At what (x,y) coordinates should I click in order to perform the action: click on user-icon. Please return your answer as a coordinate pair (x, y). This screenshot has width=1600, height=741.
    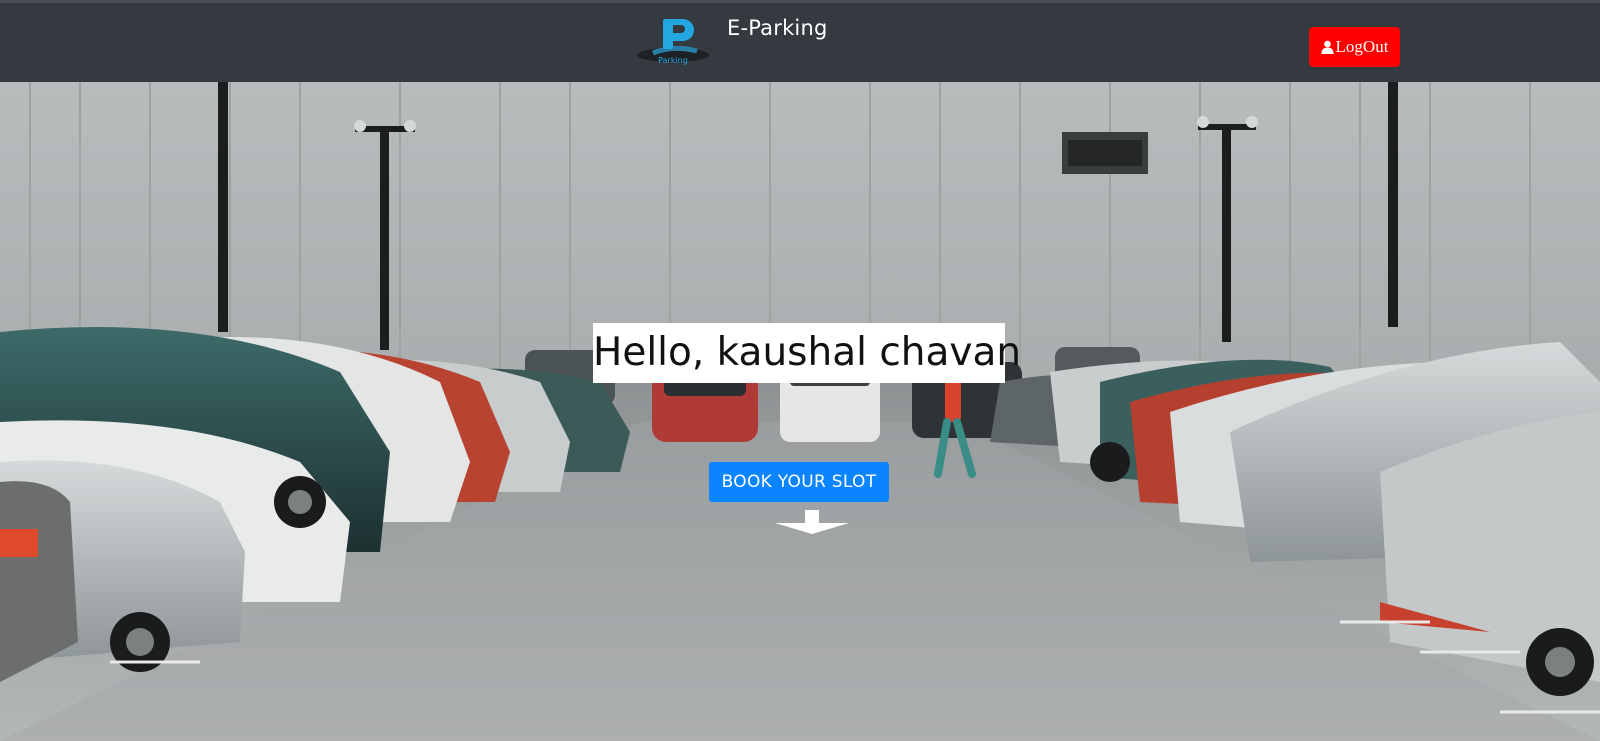
    Looking at the image, I should click on (1327, 47).